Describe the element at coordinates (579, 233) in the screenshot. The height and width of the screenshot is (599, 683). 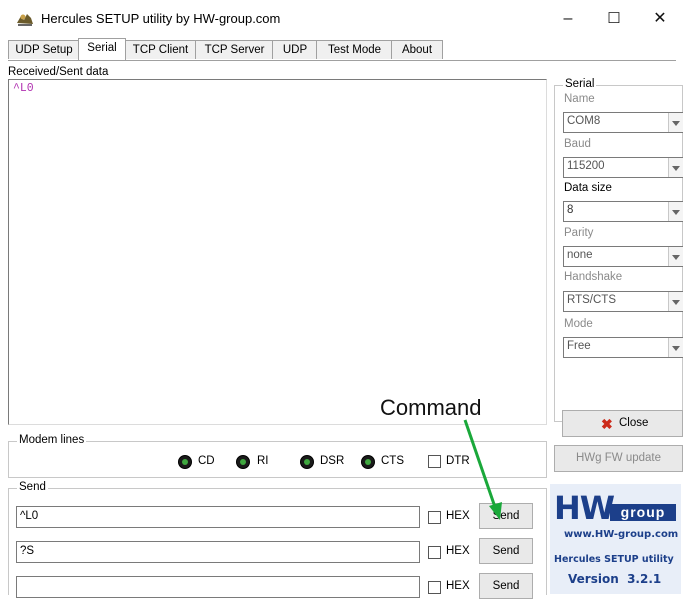
I see `parity-label: Parity` at that location.